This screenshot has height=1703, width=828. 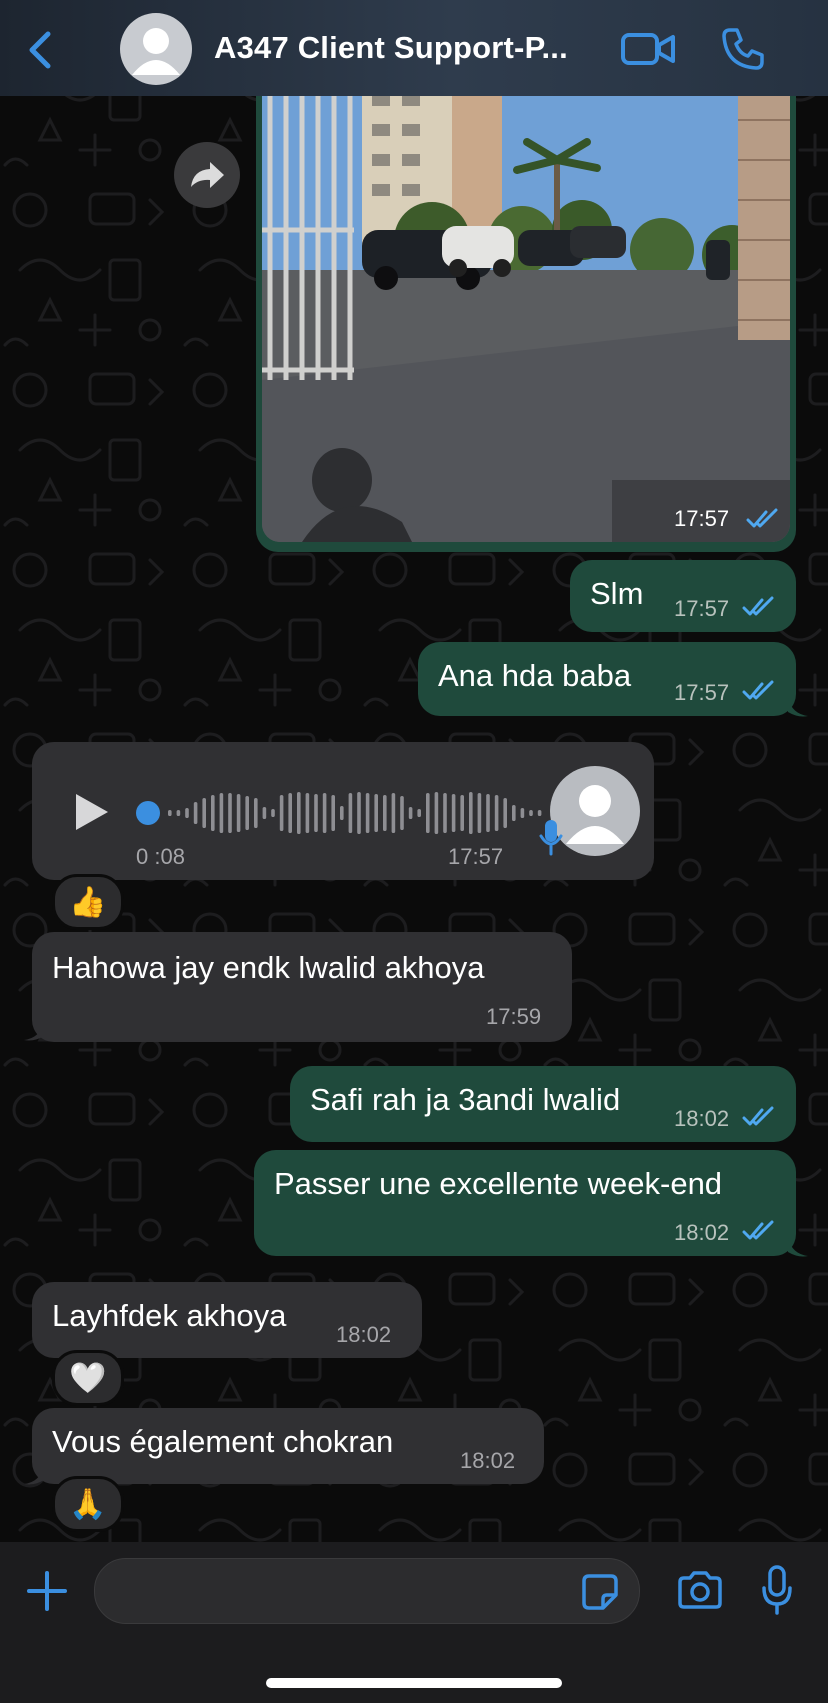 I want to click on back-icon, so click(x=40, y=50).